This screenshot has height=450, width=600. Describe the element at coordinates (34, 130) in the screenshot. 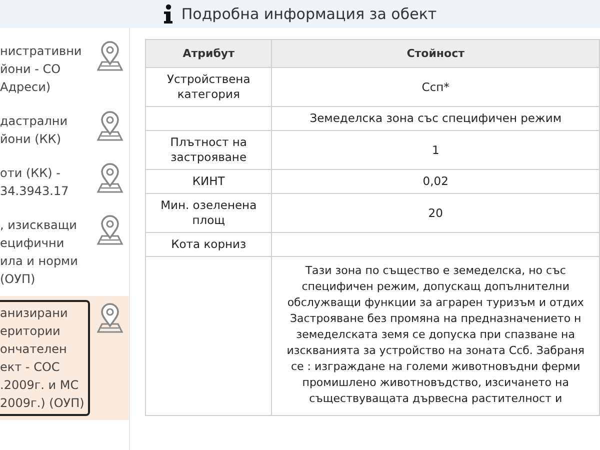

I see `layer-label: дастрални йони (КК)` at that location.